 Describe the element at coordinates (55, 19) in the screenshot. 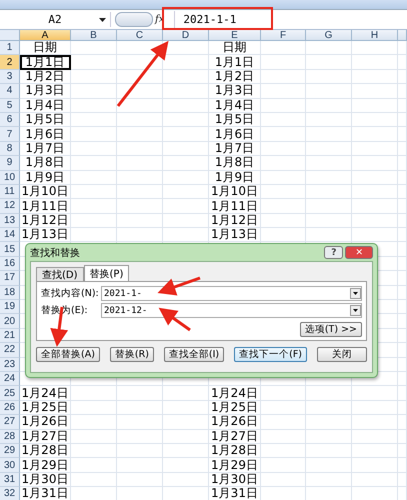

I see `name-box: A2` at that location.